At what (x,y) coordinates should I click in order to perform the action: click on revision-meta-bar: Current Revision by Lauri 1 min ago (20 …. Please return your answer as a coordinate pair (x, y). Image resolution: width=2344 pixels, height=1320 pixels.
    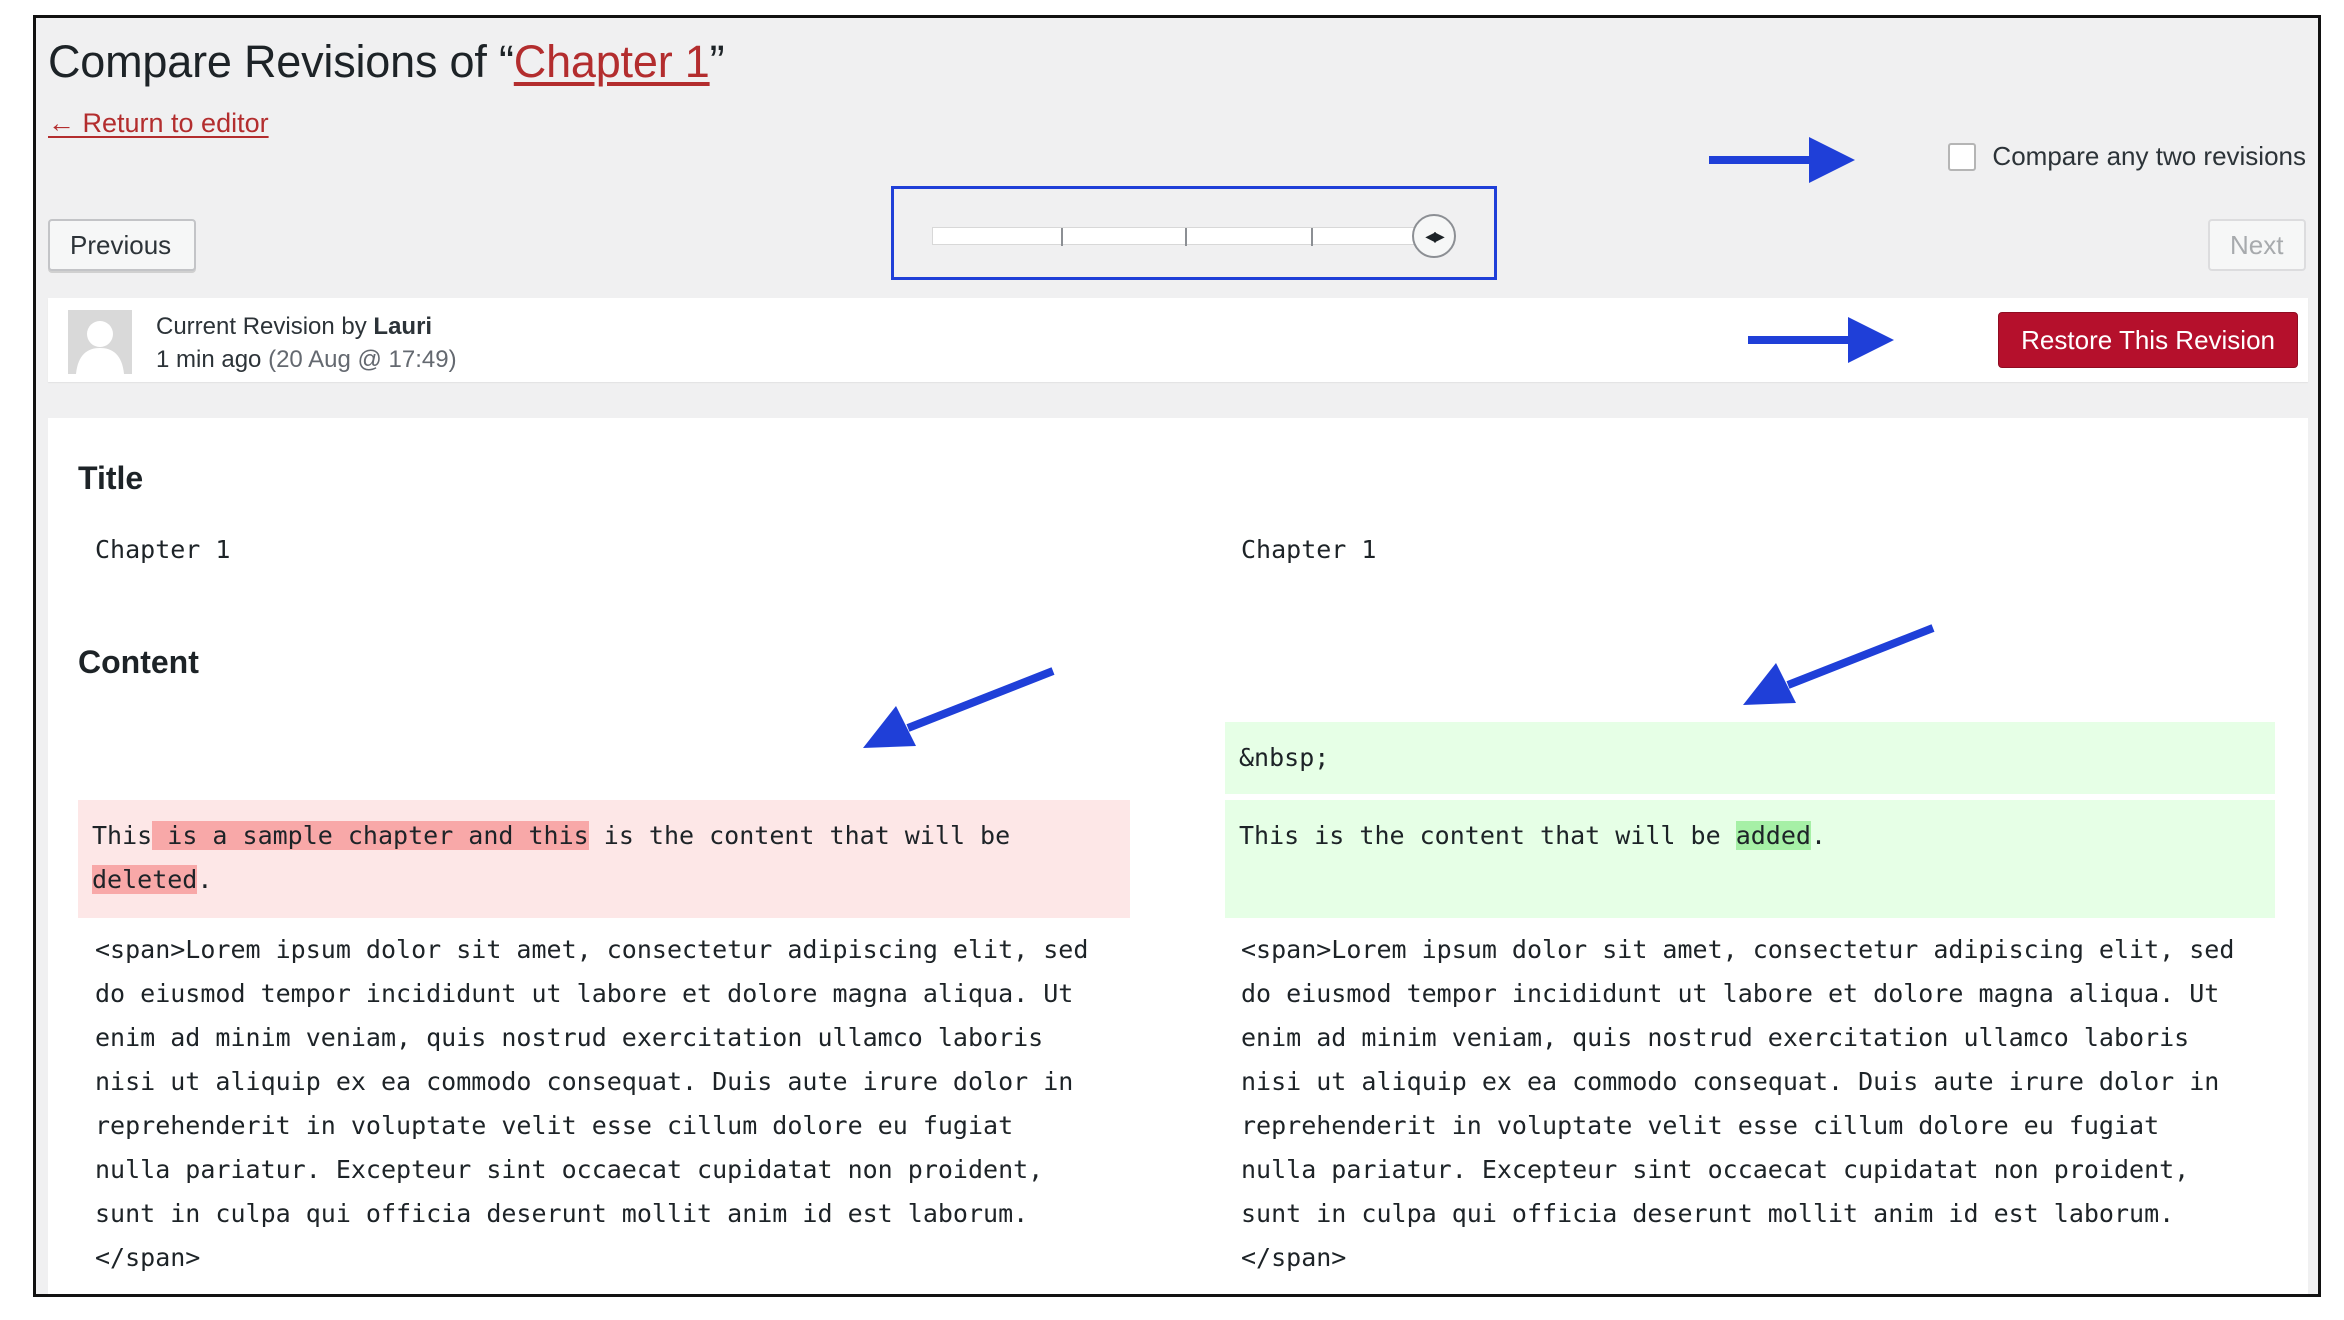
    Looking at the image, I should click on (1178, 340).